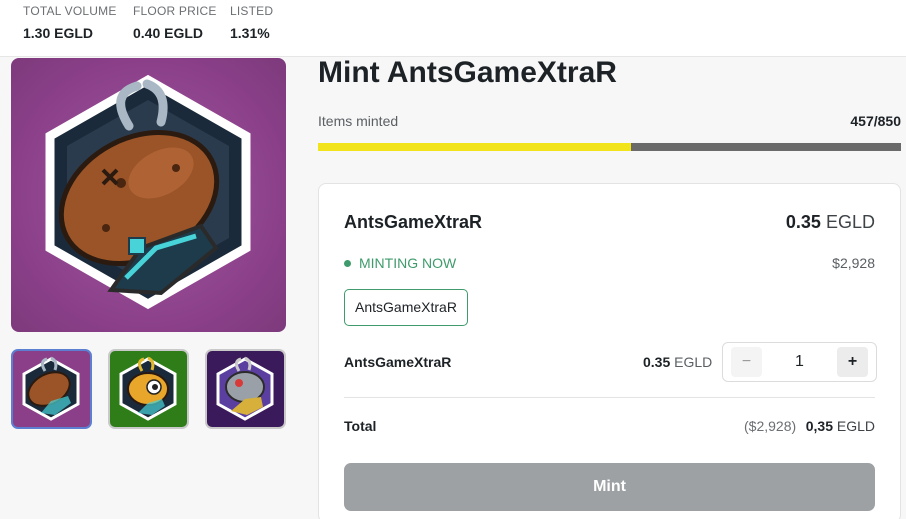  I want to click on mint-price-value: 0.35, so click(803, 222).